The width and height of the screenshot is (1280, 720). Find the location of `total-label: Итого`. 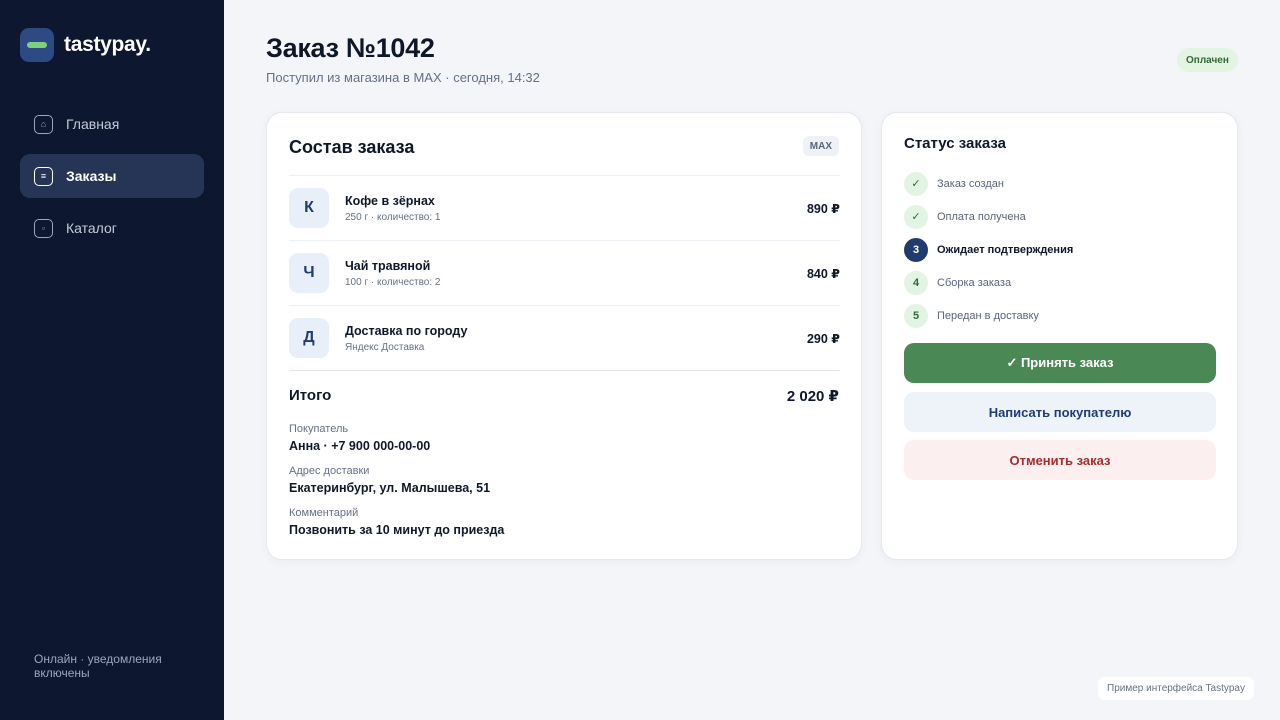

total-label: Итого is located at coordinates (310, 395).